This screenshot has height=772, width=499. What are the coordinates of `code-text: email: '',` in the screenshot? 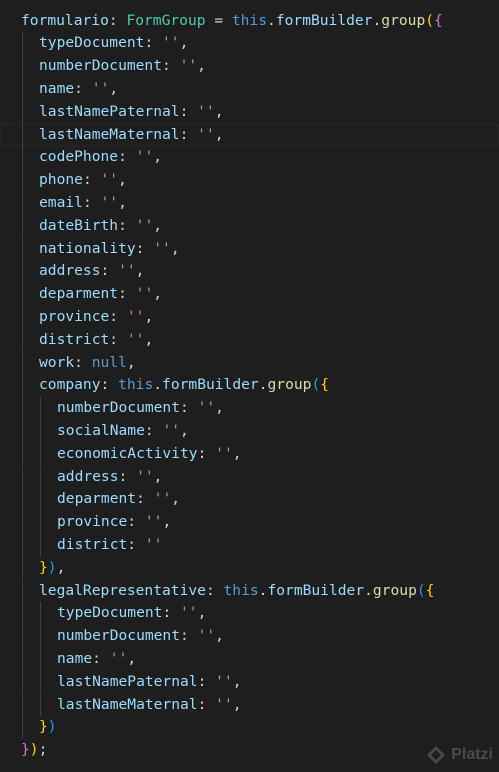 It's located at (83, 203).